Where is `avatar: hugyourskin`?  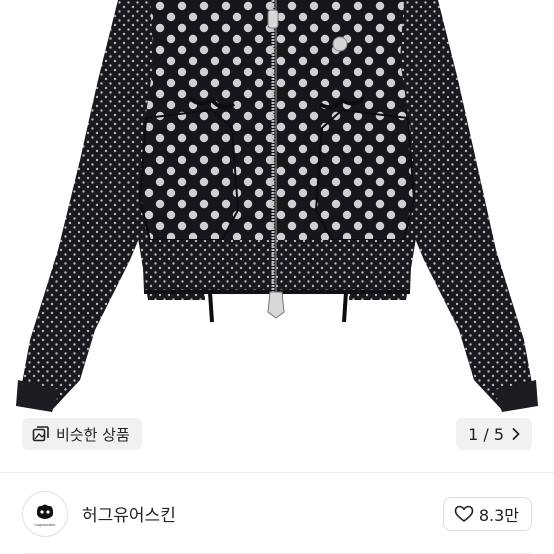
avatar: hugyourskin is located at coordinates (45, 513).